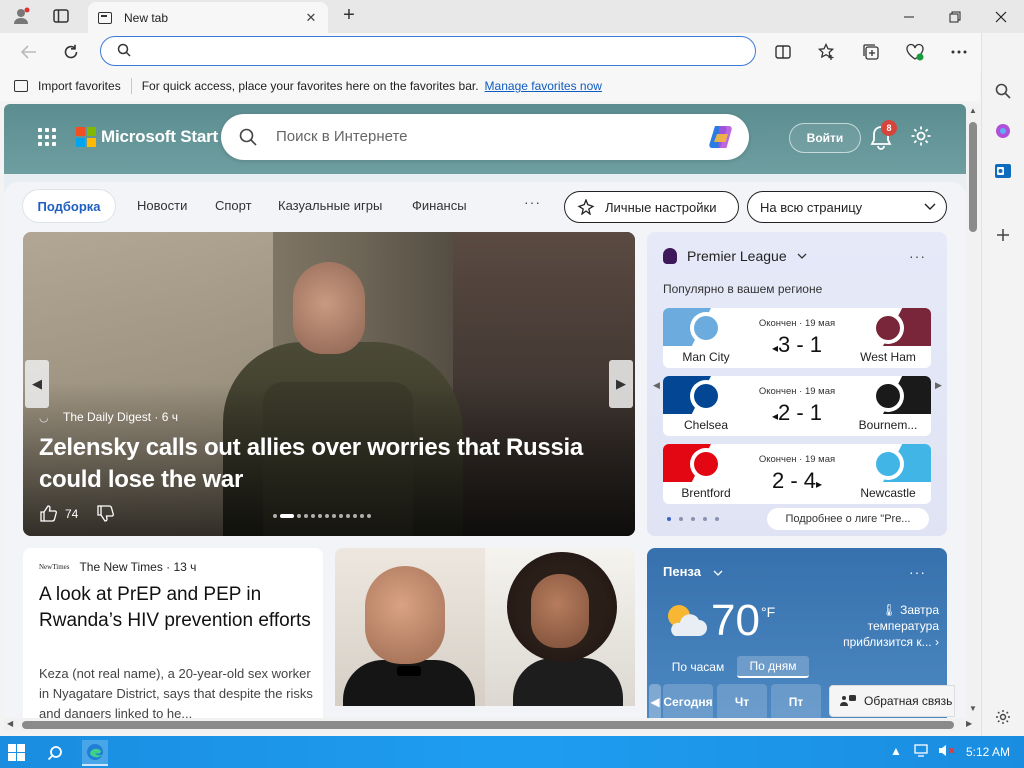 This screenshot has width=1024, height=768. I want to click on hero-prev-button: ◀, so click(37, 384).